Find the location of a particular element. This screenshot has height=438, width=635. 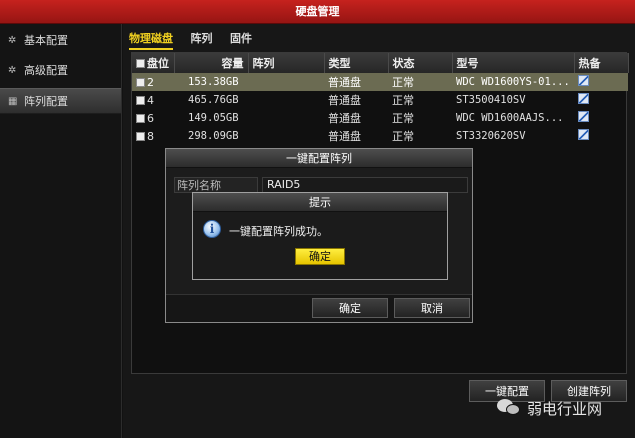

cell-model: ST3320620SV is located at coordinates (491, 136).